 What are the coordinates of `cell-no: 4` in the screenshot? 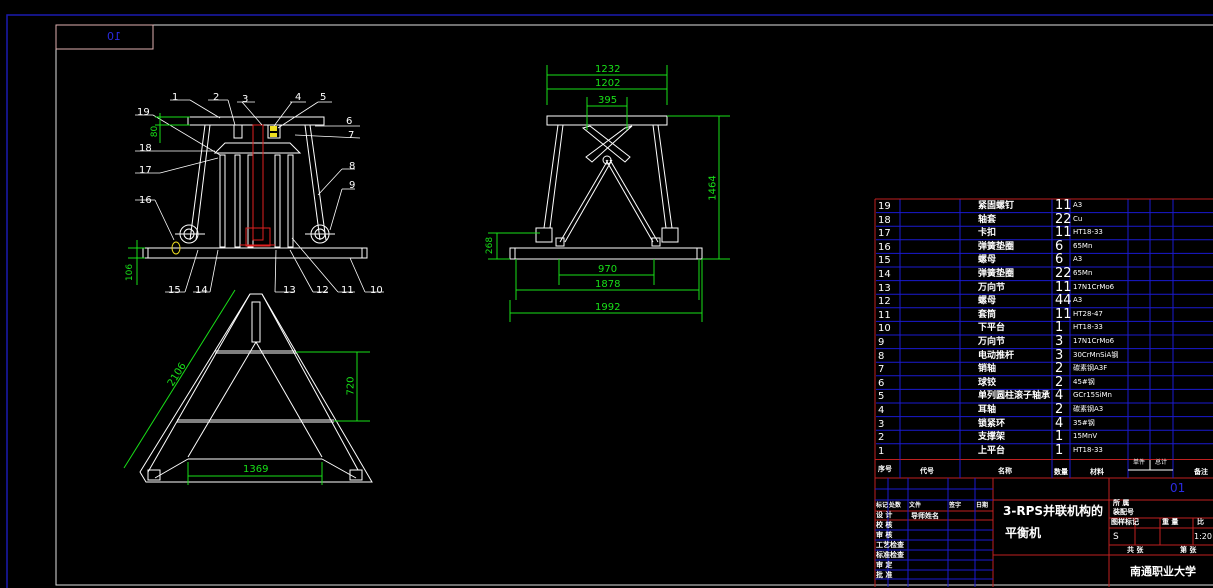 It's located at (881, 410).